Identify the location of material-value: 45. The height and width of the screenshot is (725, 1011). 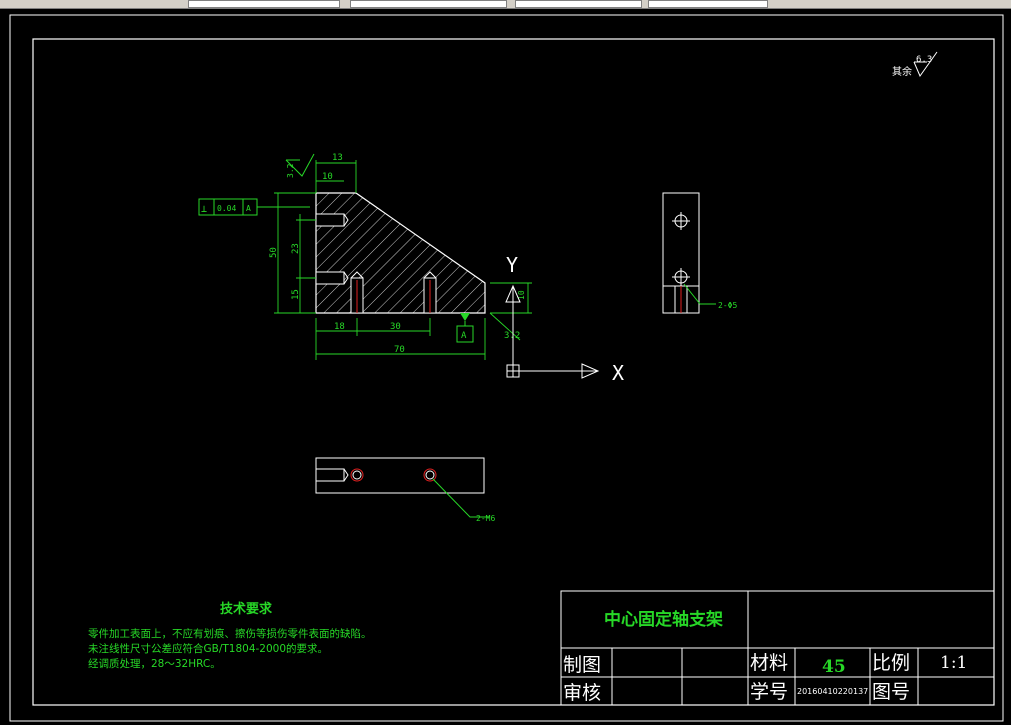
(834, 667).